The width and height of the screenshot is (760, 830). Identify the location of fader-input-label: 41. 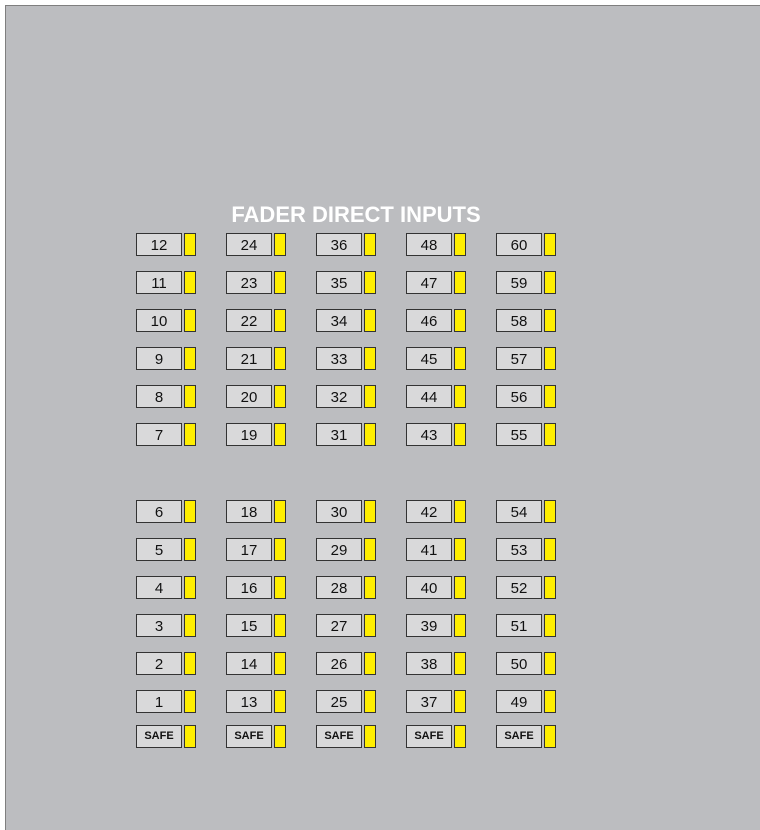
(429, 550).